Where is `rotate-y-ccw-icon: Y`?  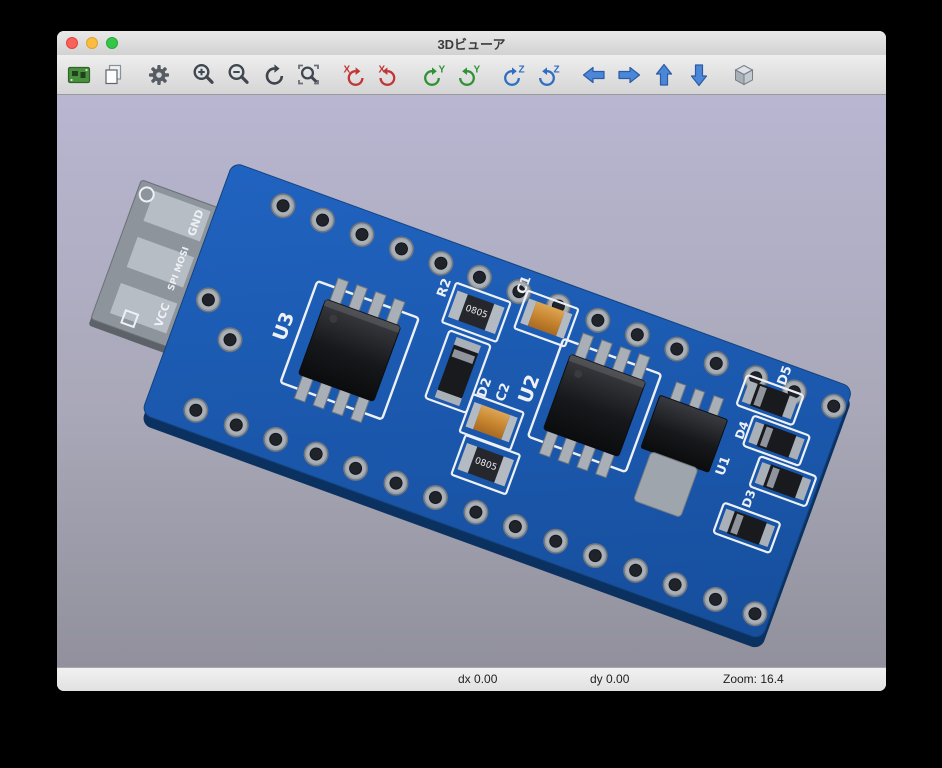
rotate-y-ccw-icon: Y is located at coordinates (470, 75).